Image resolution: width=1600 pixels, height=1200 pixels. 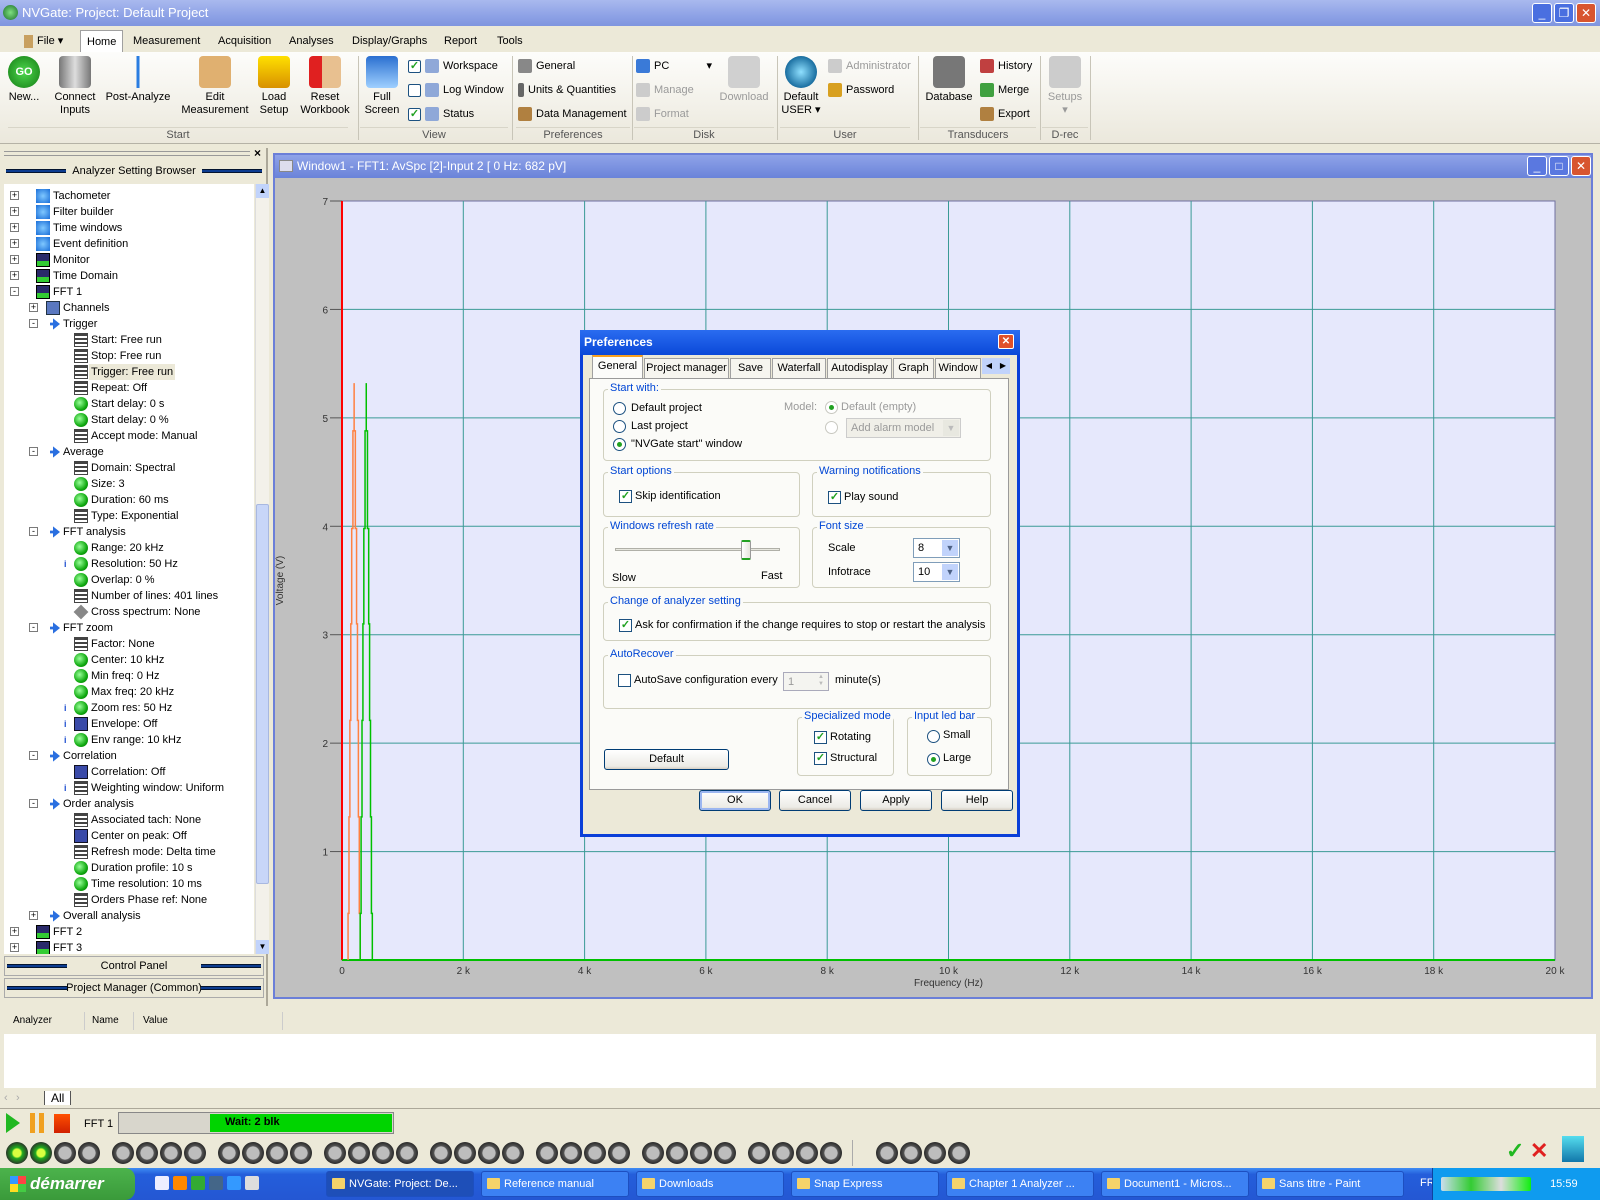 What do you see at coordinates (234, 1183) in the screenshot?
I see `ie-icon` at bounding box center [234, 1183].